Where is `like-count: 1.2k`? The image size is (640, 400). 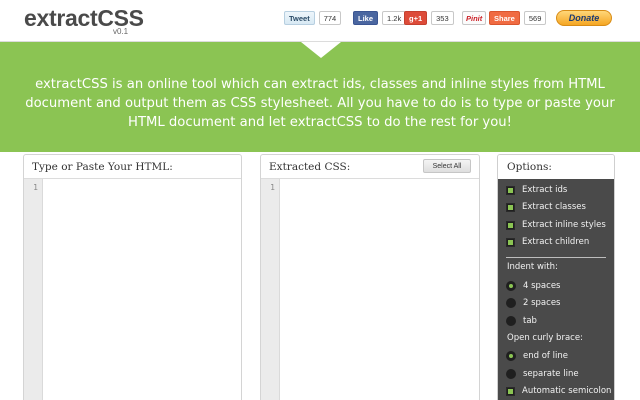 like-count: 1.2k is located at coordinates (394, 18).